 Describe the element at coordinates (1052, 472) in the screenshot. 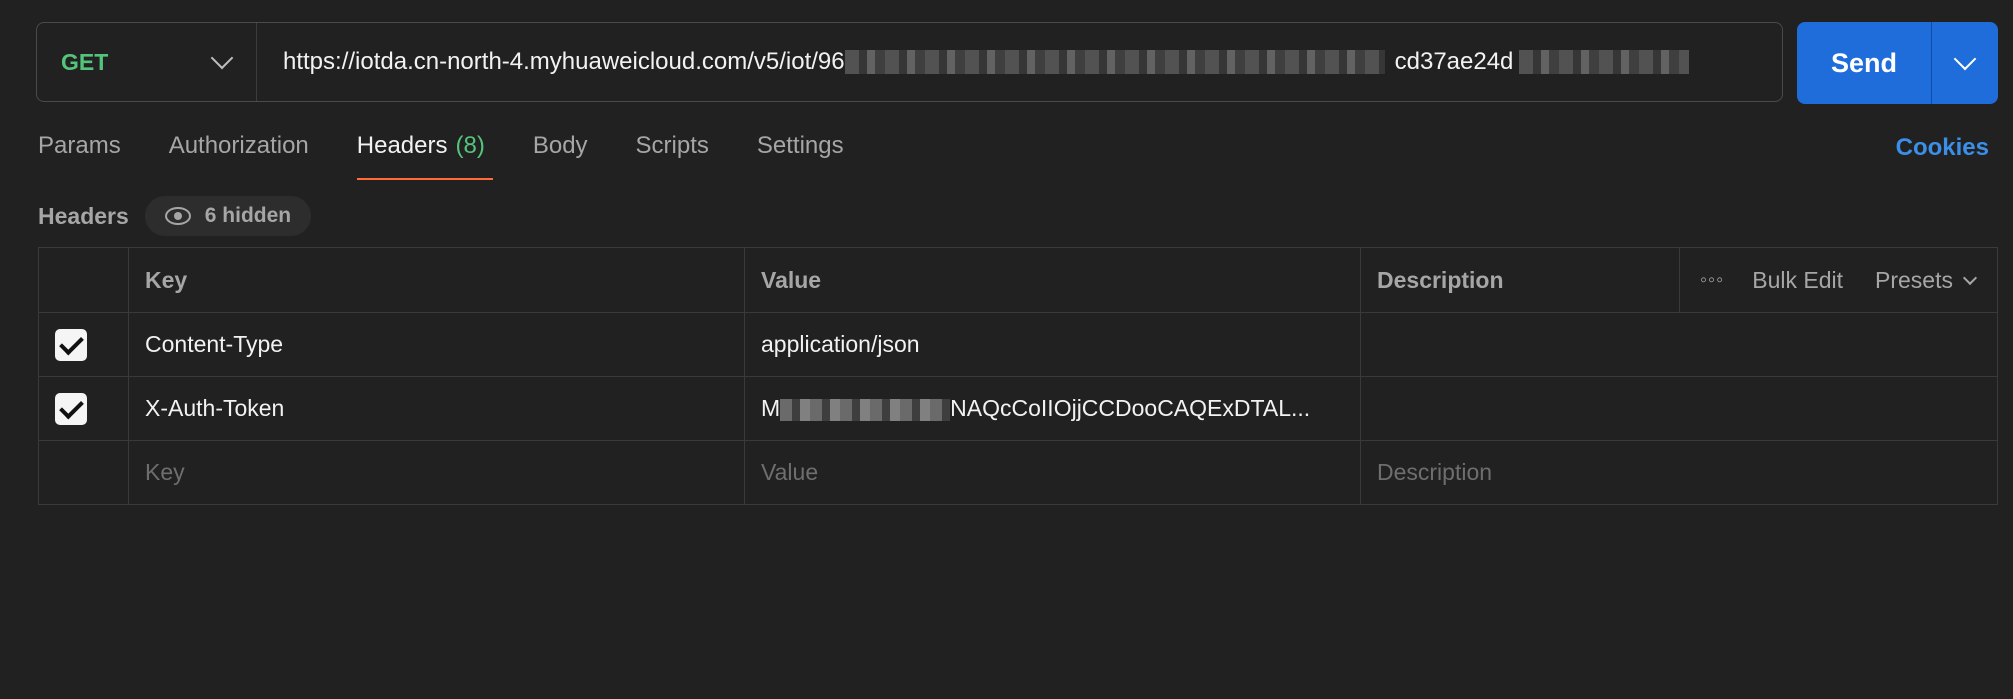

I see `value-placeholder: Value` at that location.